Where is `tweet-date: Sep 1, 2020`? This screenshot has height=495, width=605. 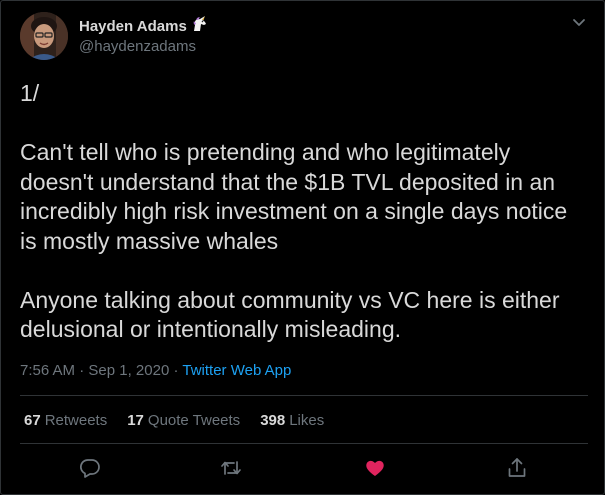 tweet-date: Sep 1, 2020 is located at coordinates (128, 370).